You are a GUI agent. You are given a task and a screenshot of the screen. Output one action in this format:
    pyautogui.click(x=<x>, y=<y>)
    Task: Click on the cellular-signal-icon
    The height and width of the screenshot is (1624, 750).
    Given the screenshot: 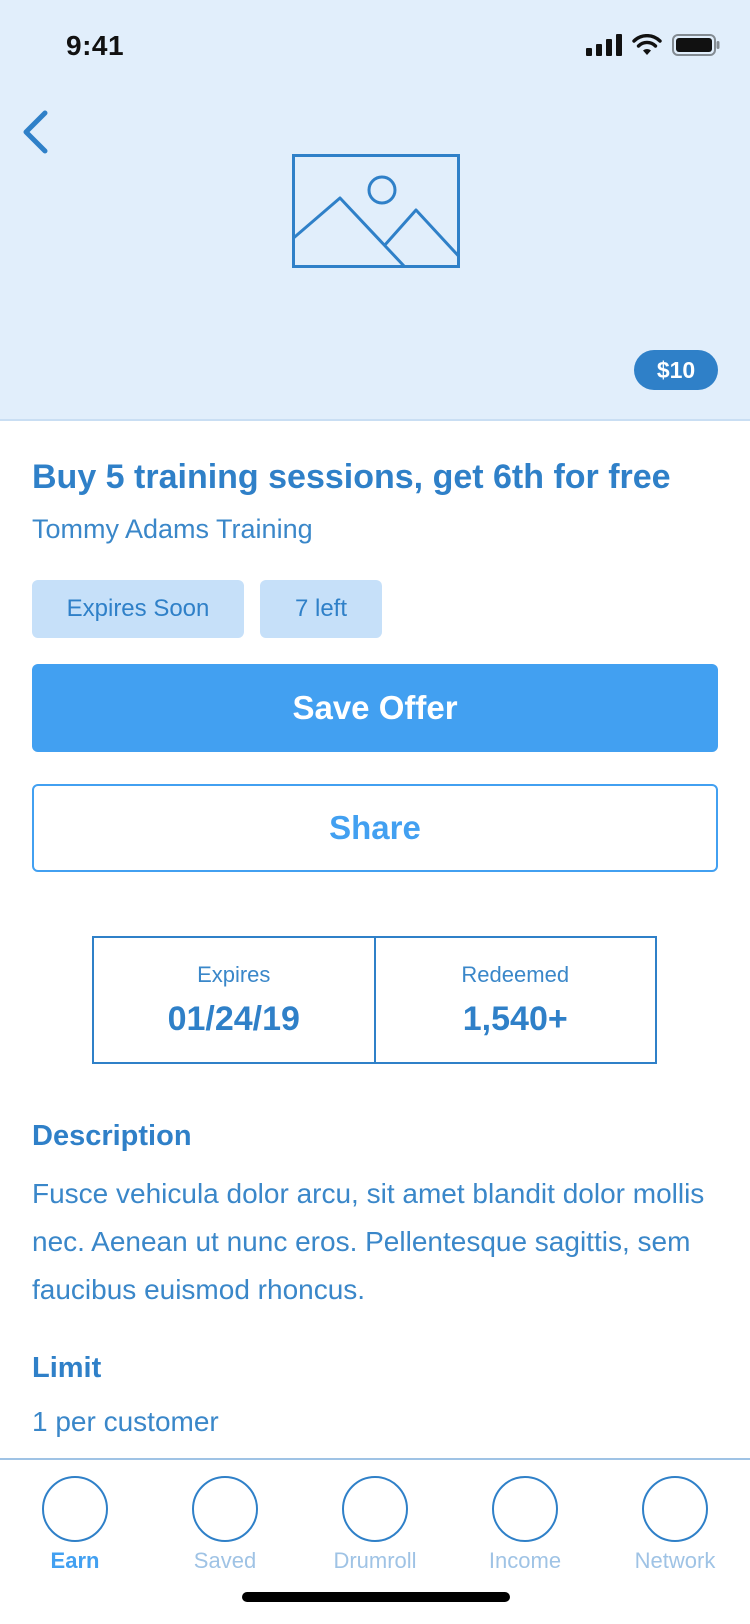 What is the action you would take?
    pyautogui.click(x=604, y=45)
    